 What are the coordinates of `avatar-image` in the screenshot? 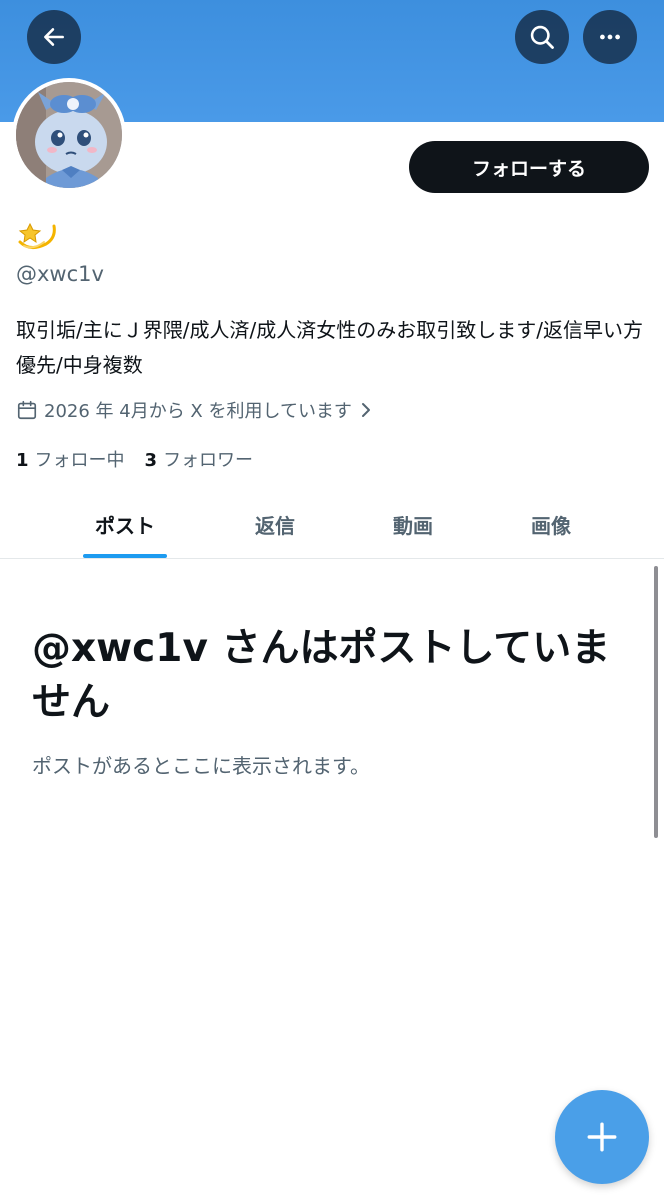 It's located at (69, 135).